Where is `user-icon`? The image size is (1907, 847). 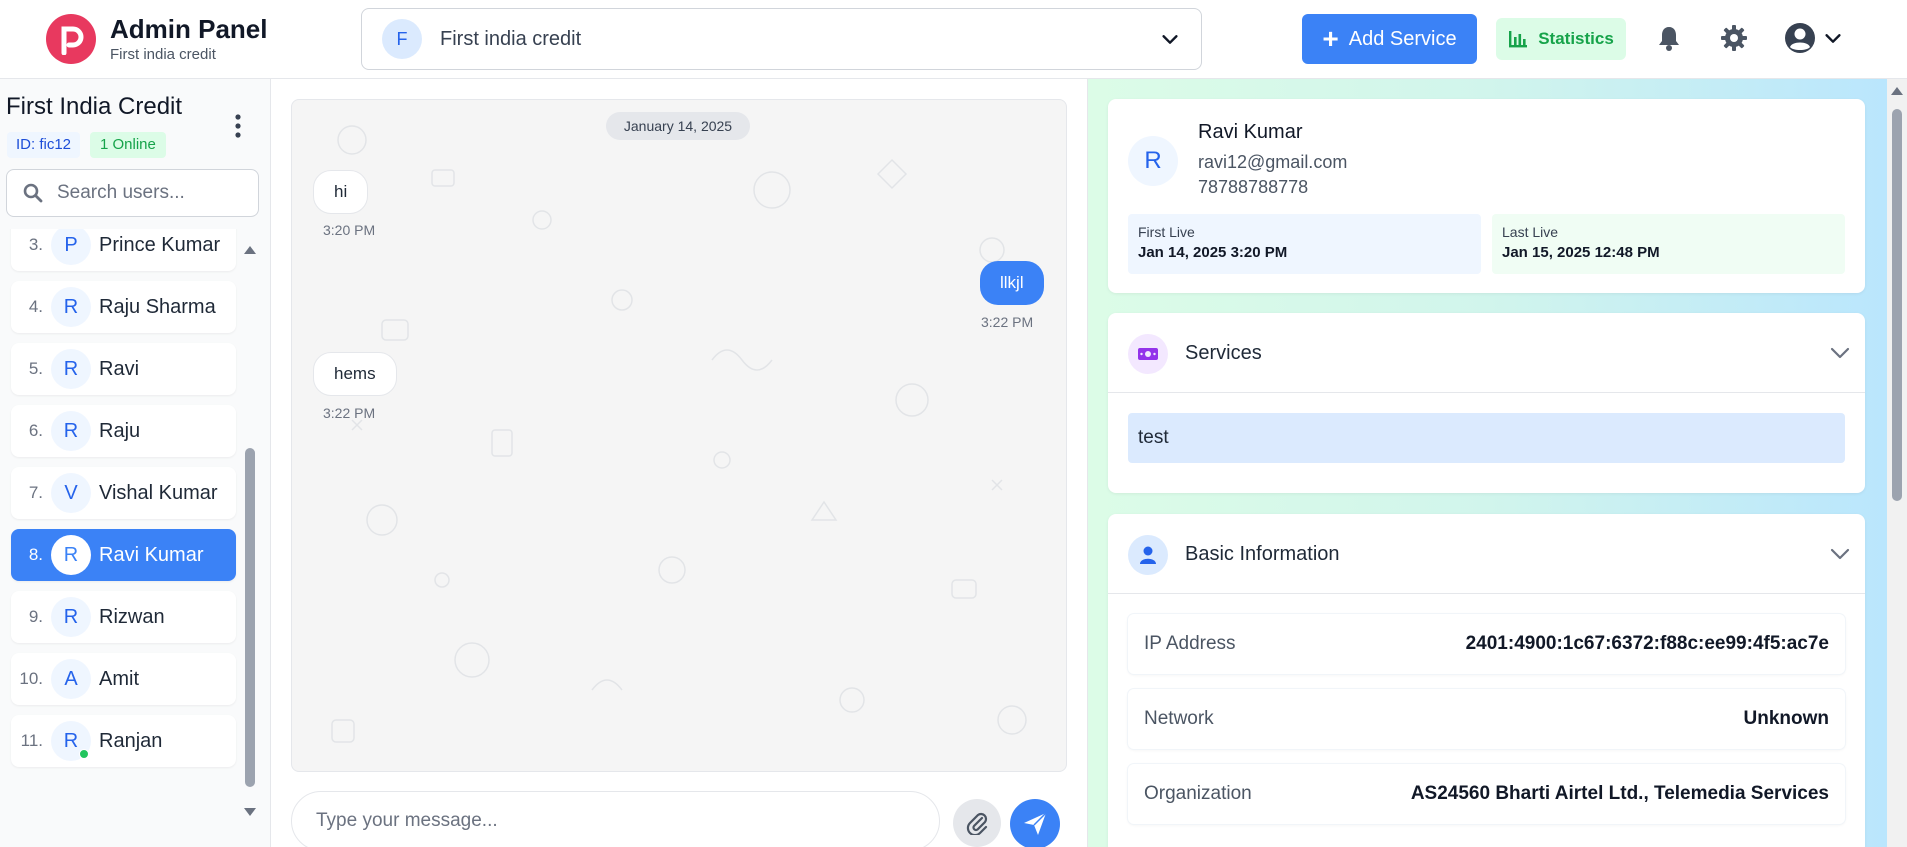 user-icon is located at coordinates (1148, 555).